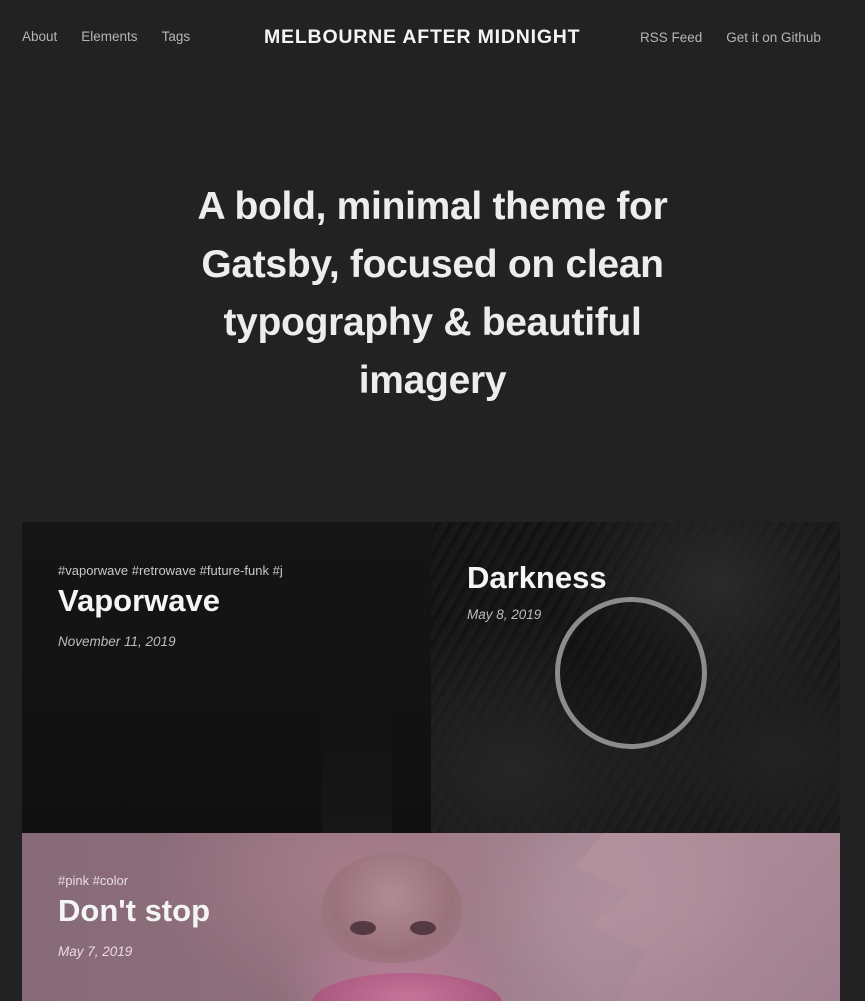 The height and width of the screenshot is (1001, 865). Describe the element at coordinates (437, 911) in the screenshot. I see `post-title: Don't stop` at that location.